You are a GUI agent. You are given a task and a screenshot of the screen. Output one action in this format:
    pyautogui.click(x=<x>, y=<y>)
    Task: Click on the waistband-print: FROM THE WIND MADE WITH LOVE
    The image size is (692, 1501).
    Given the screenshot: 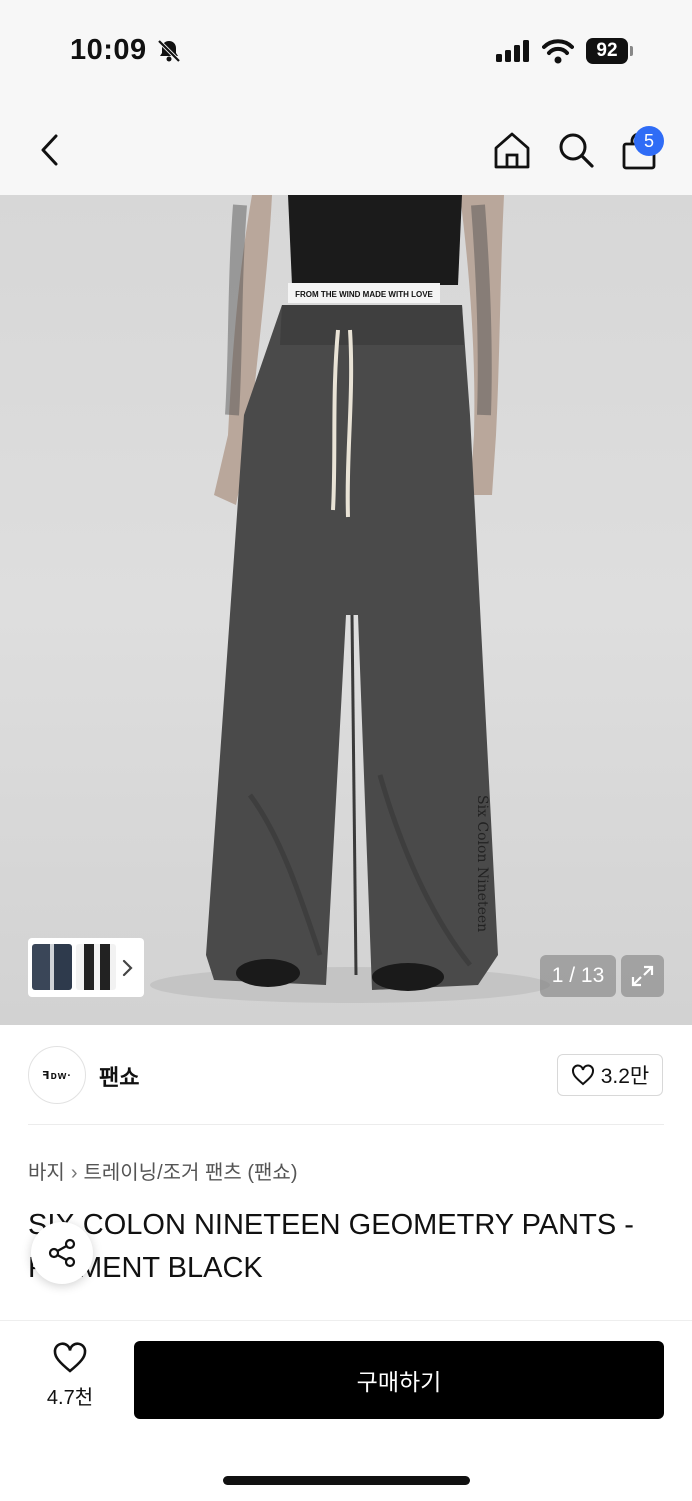 What is the action you would take?
    pyautogui.click(x=364, y=294)
    